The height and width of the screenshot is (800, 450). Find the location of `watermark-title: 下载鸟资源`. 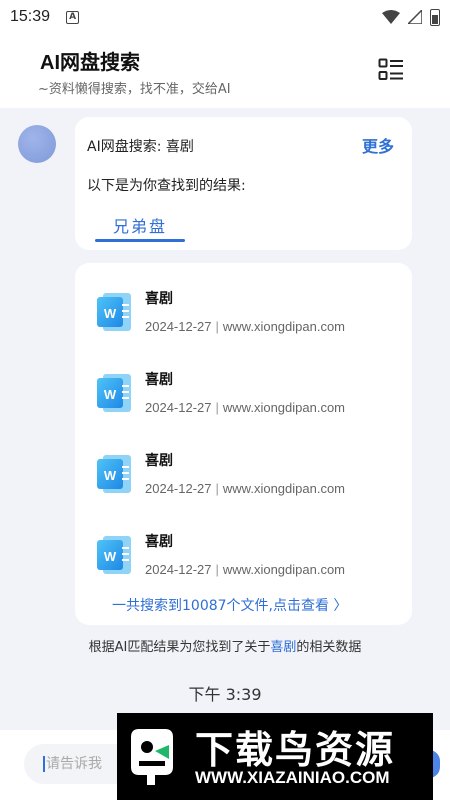

watermark-title: 下载鸟资源 is located at coordinates (295, 750).